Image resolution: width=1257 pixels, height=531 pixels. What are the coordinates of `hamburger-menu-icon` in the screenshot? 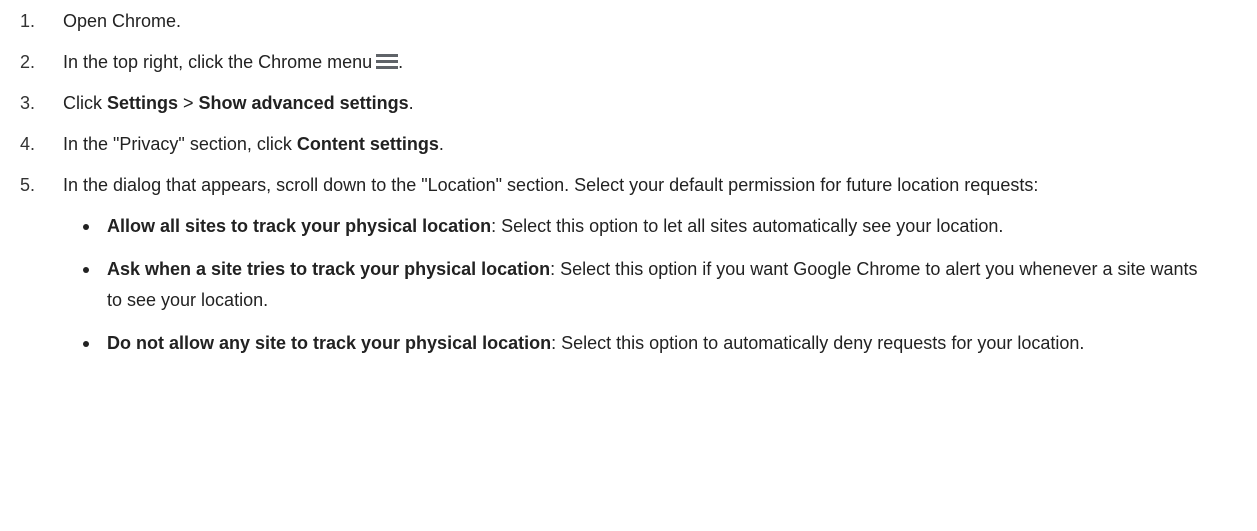 It's located at (387, 61).